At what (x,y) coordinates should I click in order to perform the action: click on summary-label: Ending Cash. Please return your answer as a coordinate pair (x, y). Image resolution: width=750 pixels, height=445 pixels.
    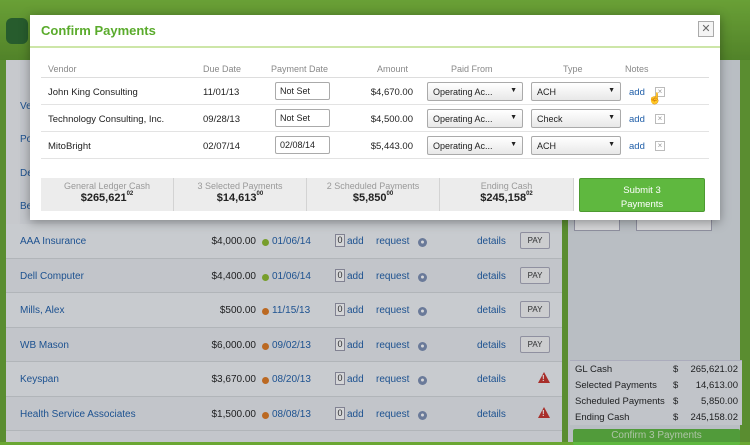
    Looking at the image, I should click on (506, 186).